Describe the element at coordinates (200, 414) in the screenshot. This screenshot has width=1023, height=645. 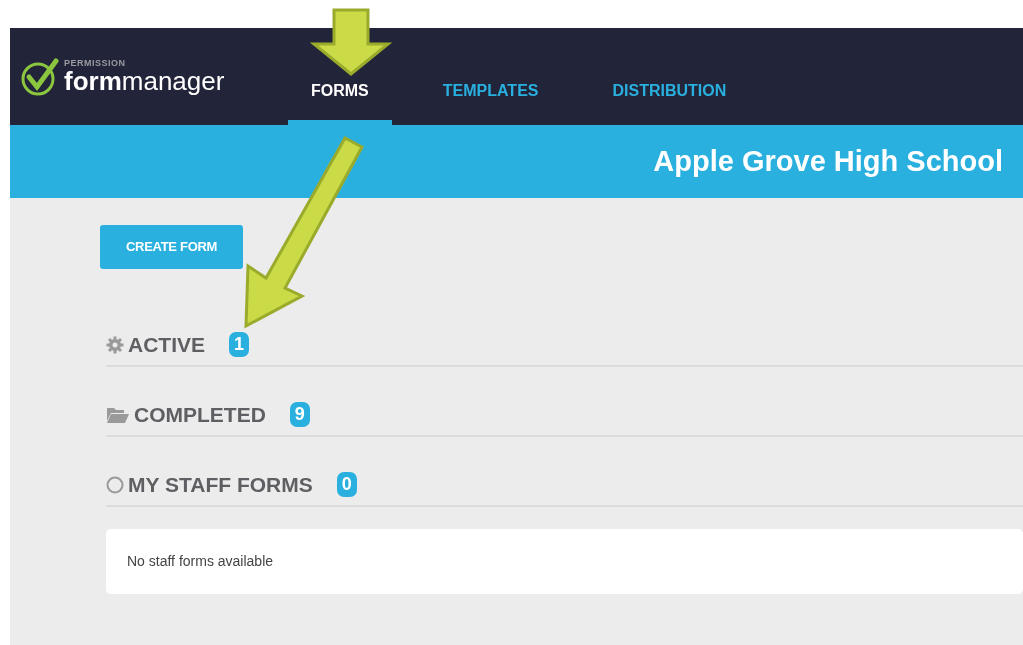
I see `section-title: COMPLETED` at that location.